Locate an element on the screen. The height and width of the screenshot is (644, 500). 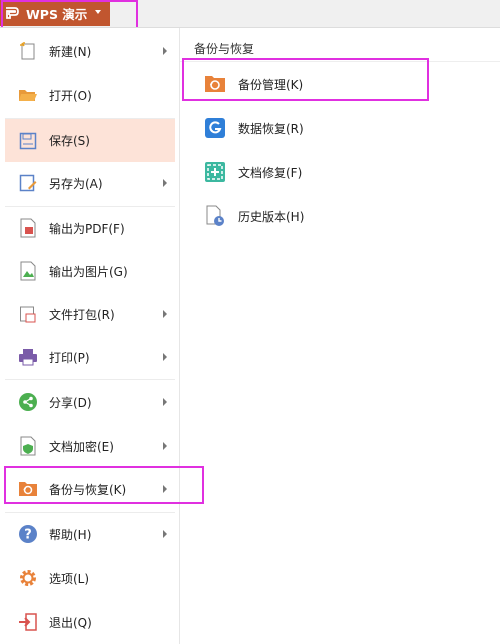
menu-item-label: 输出为图片(G) is located at coordinates (88, 271).